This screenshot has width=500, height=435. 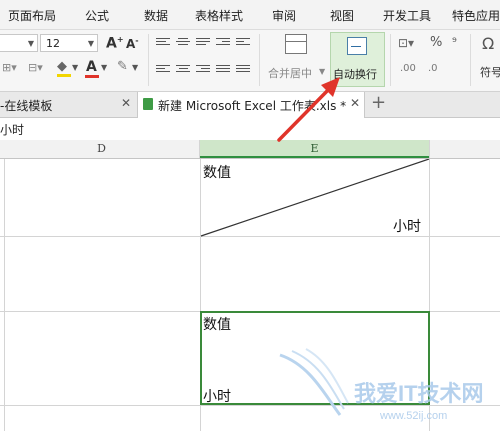 I want to click on watermark-url: www.52ij.com, so click(x=413, y=416).